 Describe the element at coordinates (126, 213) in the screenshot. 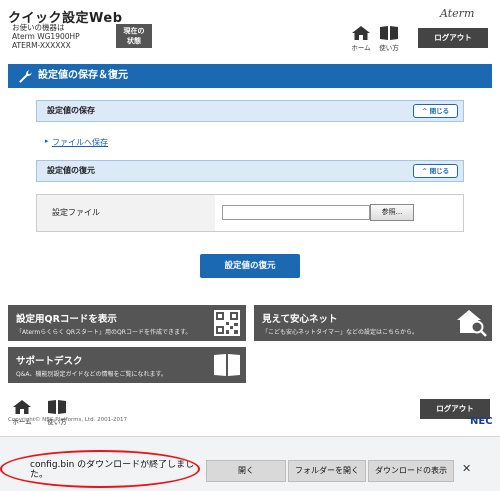

I see `settings-file-label: 設定ファイル` at that location.